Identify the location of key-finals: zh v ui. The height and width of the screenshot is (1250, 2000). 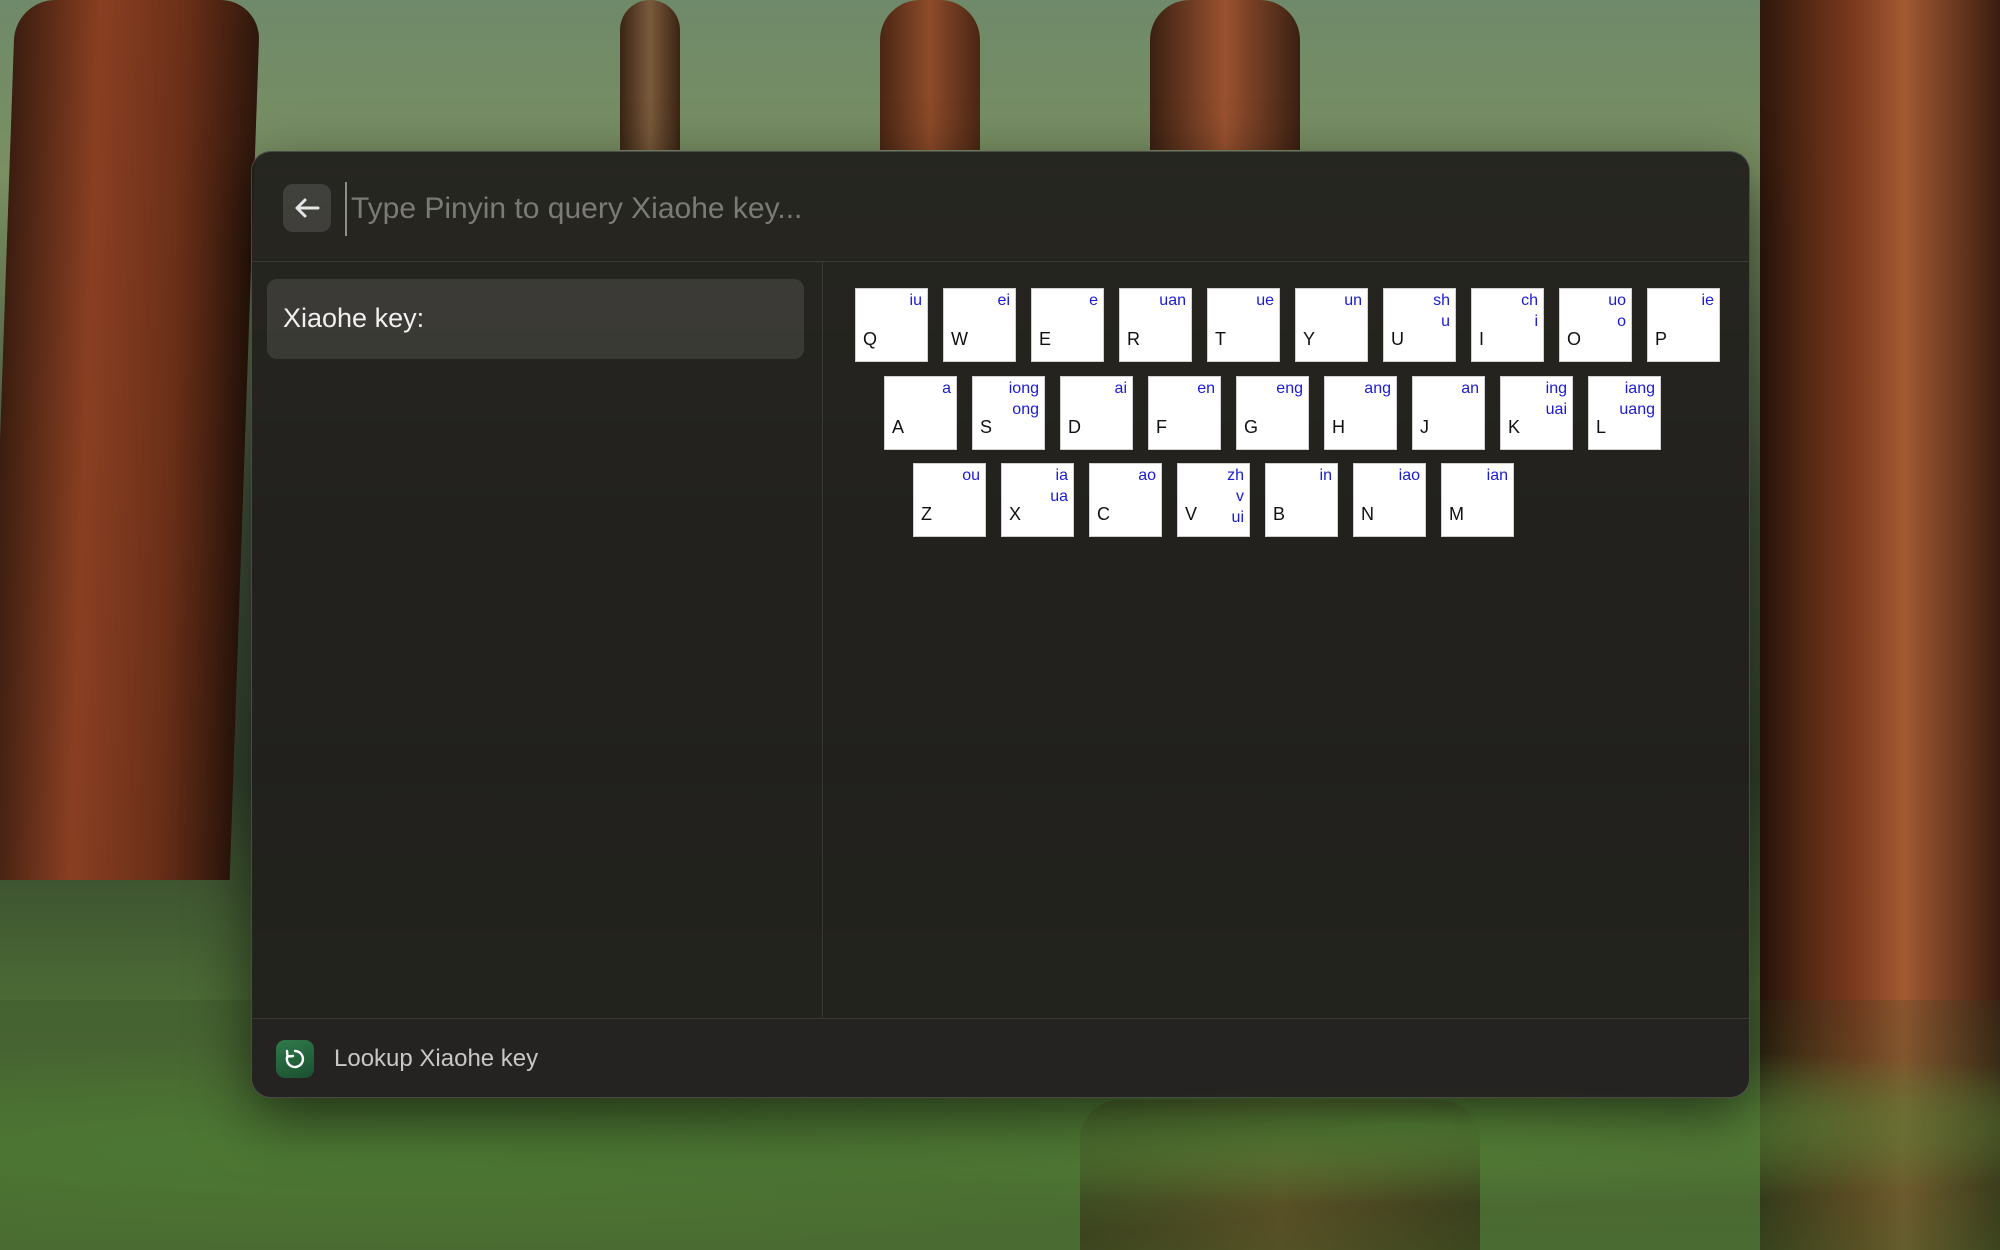
(1235, 496).